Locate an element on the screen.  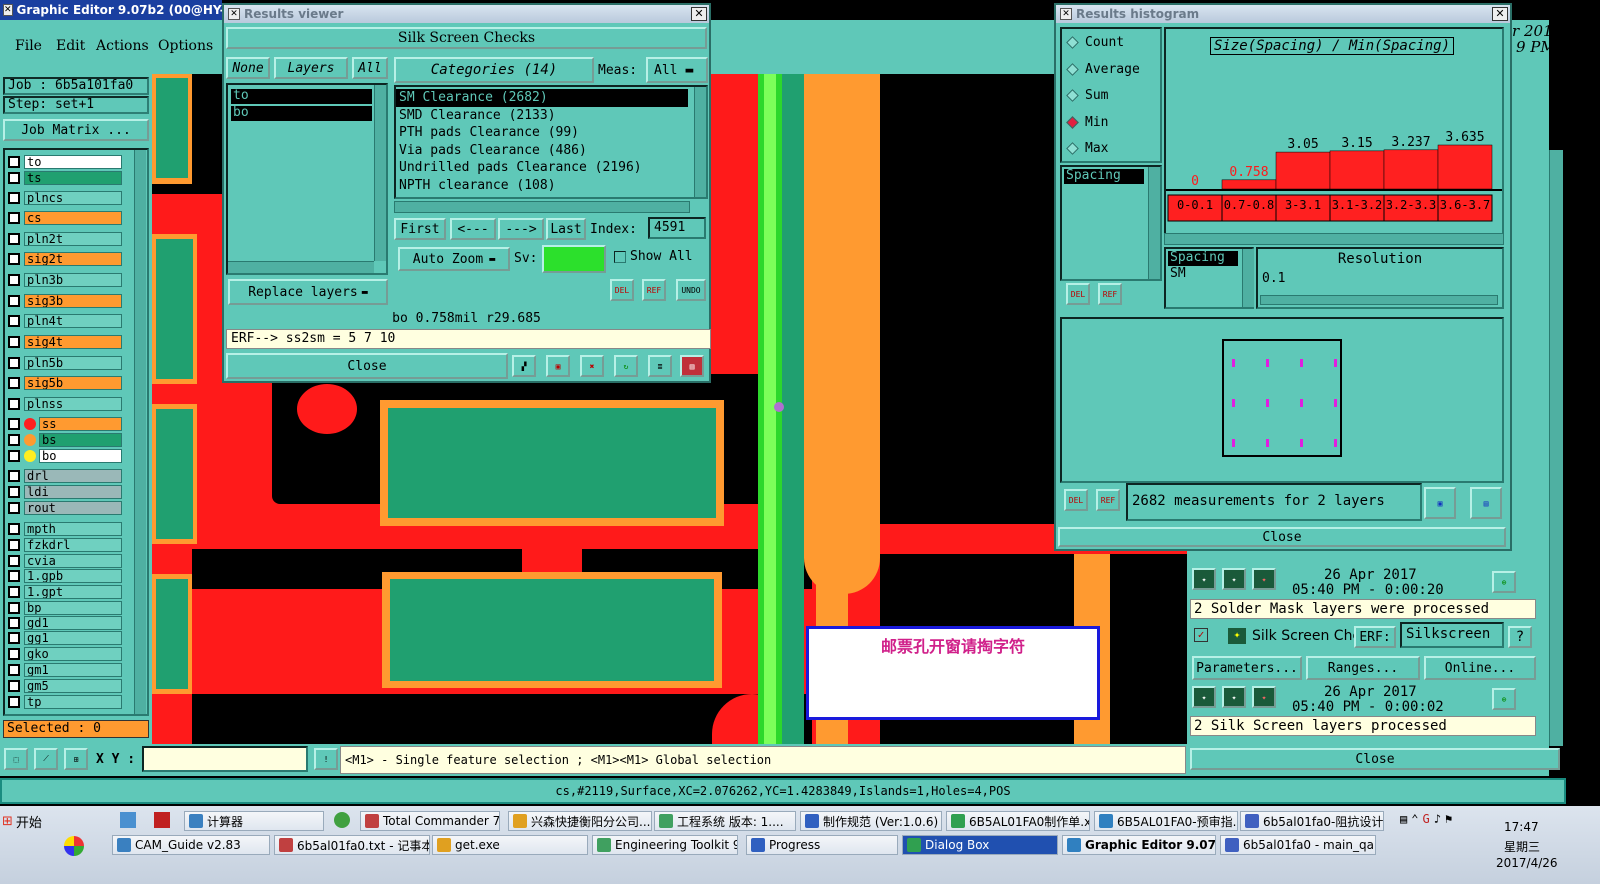
help-icon: ? is located at coordinates (1520, 637).